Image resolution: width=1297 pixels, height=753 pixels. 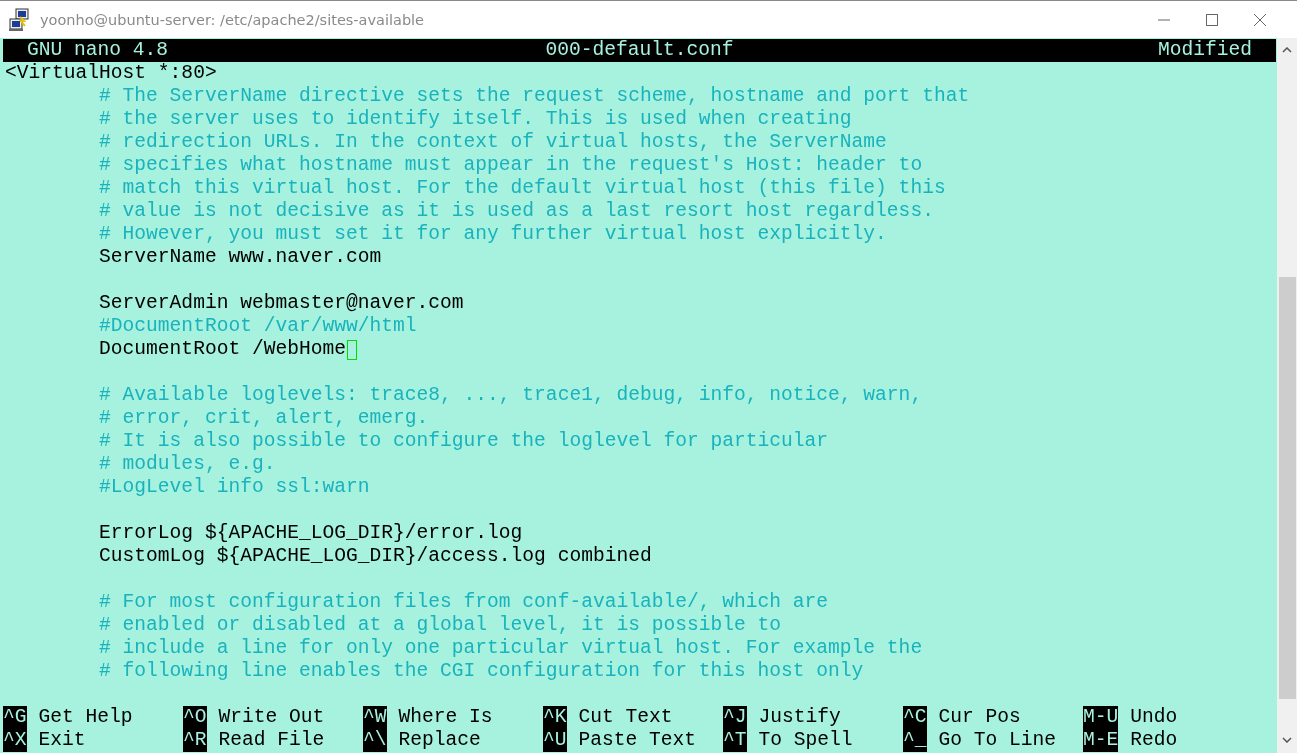 I want to click on shortcut-key: ^T, so click(x=735, y=740).